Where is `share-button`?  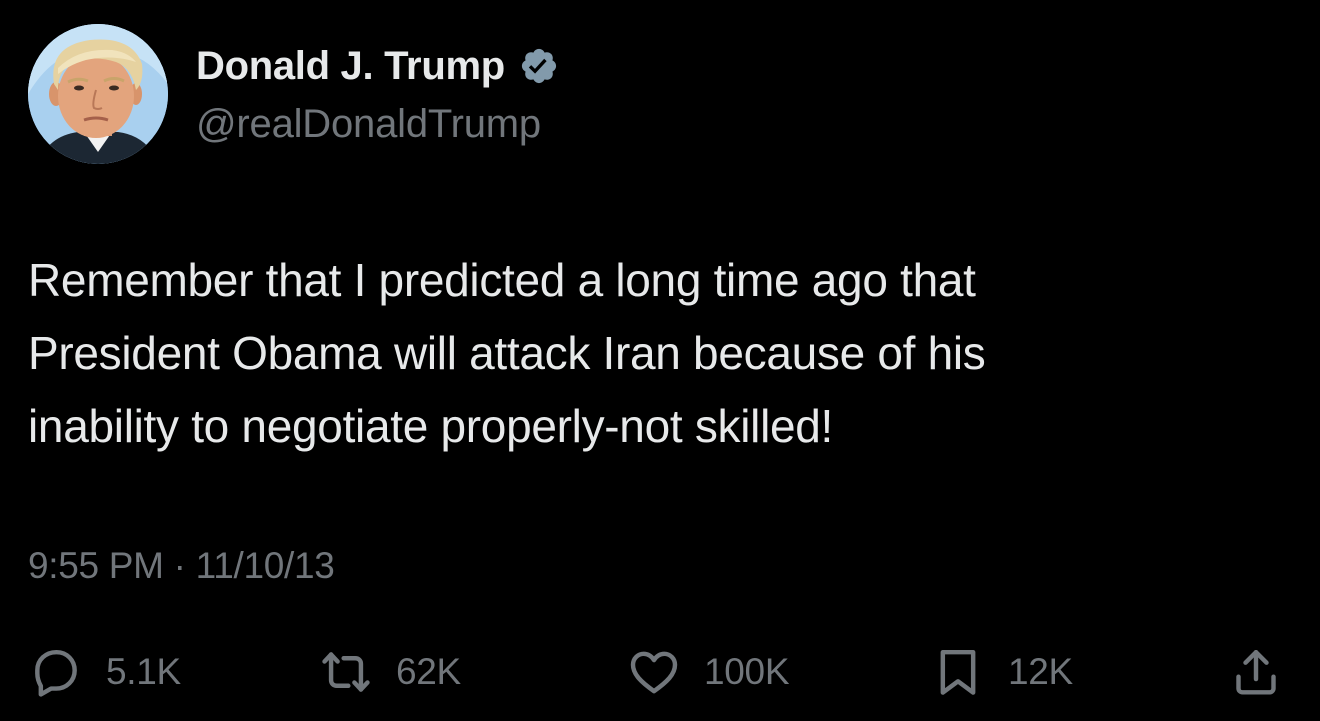
share-button is located at coordinates (1256, 672).